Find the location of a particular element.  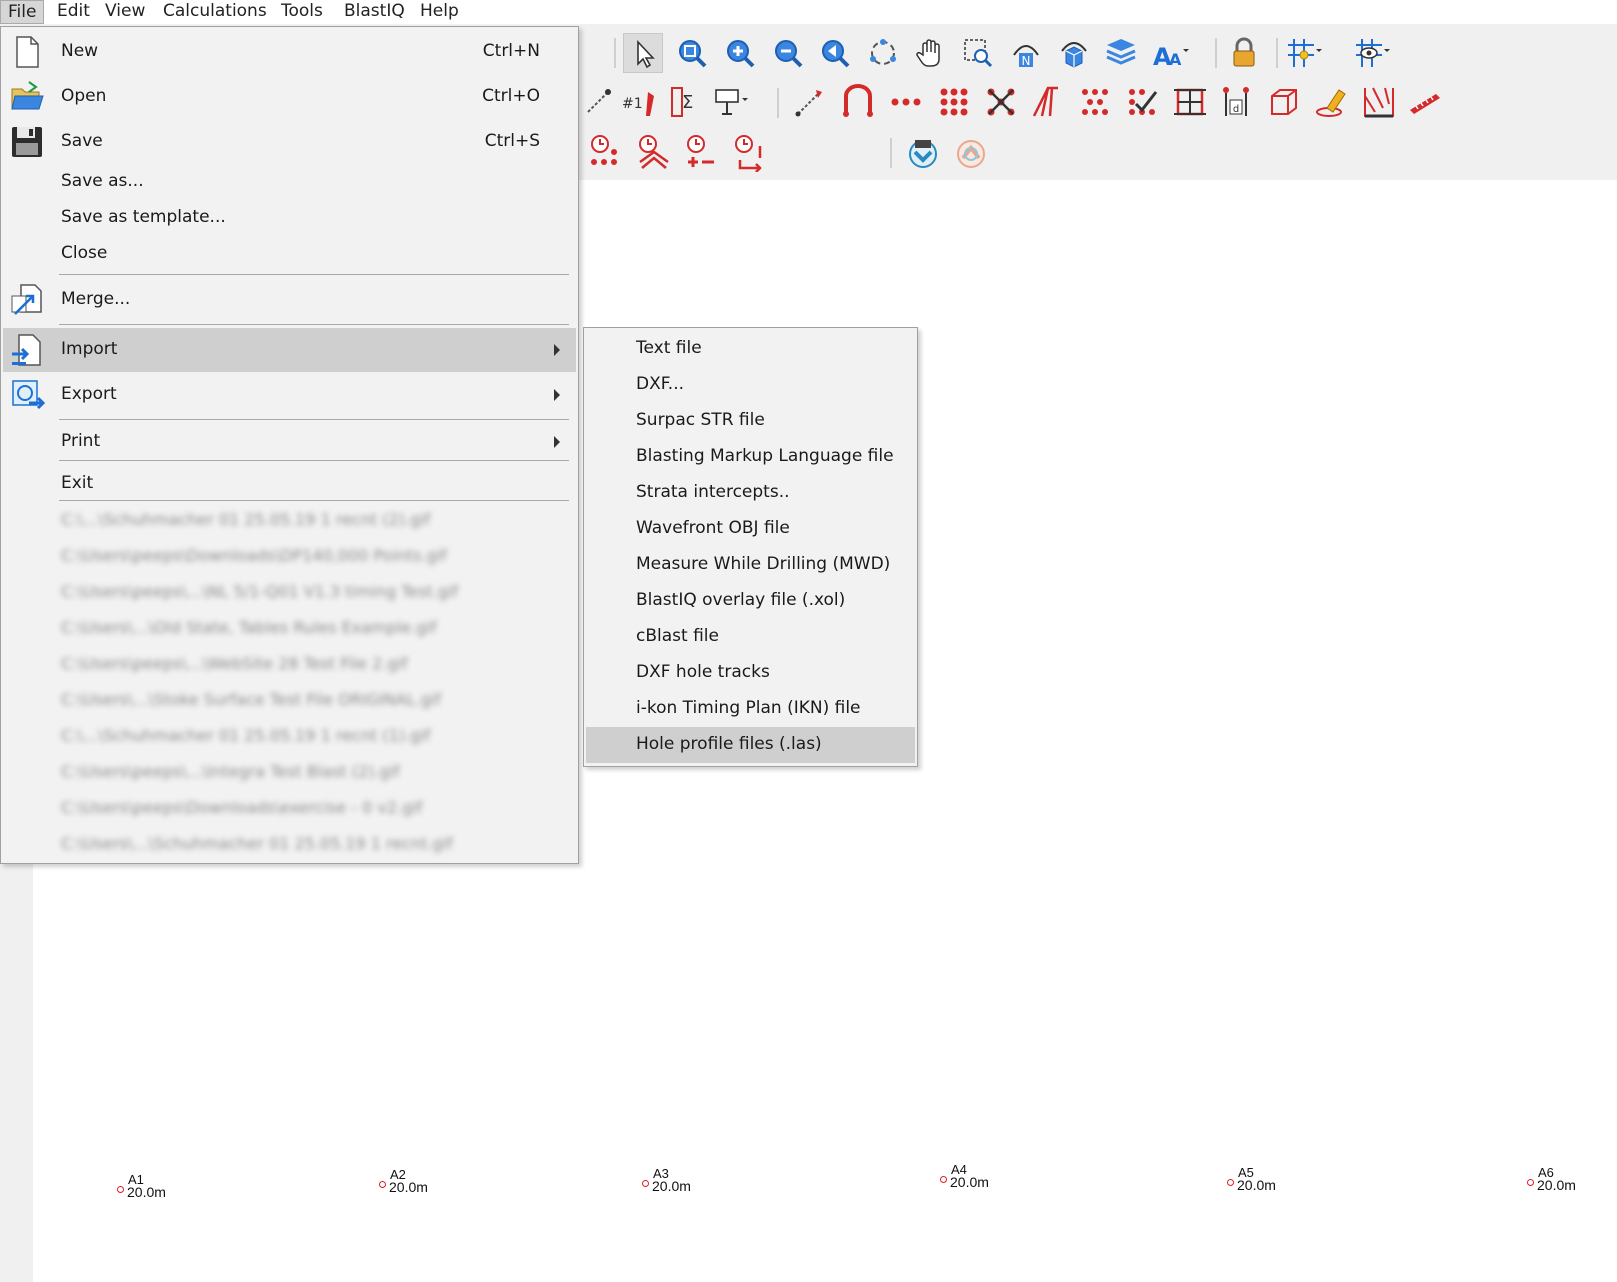

sum-icon: Σ is located at coordinates (684, 102).